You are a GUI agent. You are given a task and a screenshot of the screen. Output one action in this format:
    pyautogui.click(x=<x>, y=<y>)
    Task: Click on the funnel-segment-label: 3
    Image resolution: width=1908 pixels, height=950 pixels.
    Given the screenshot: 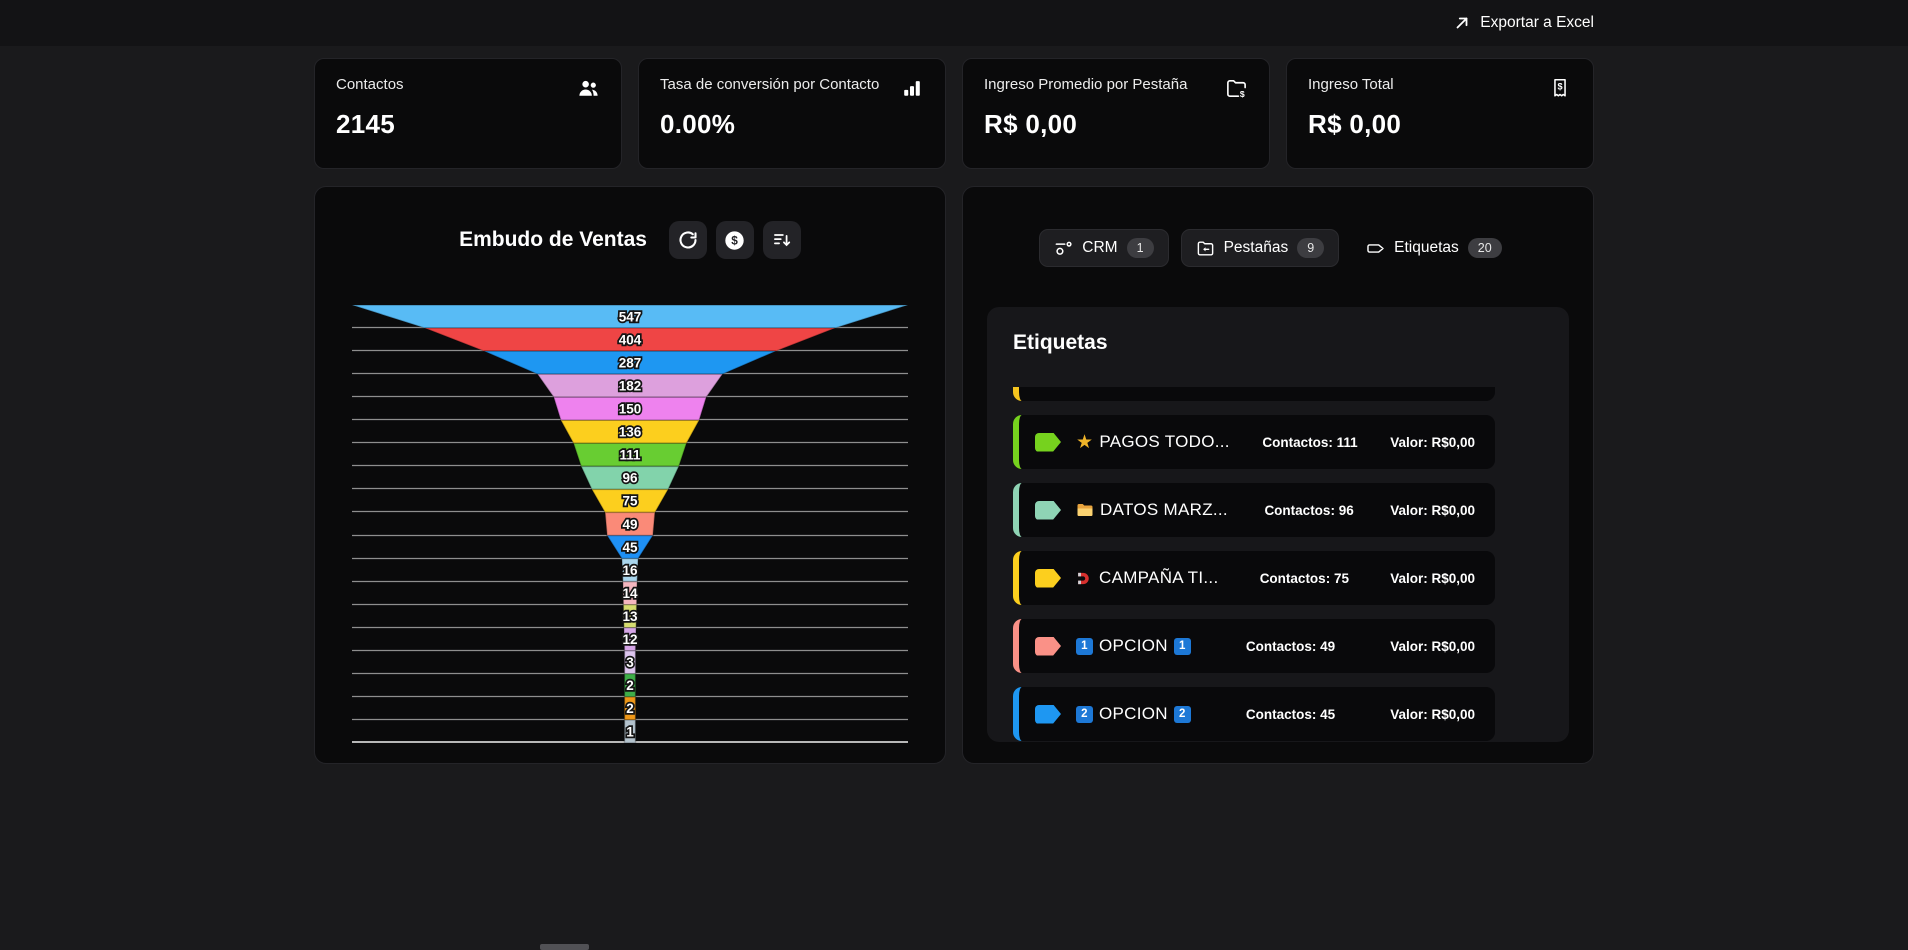 What is the action you would take?
    pyautogui.click(x=630, y=662)
    